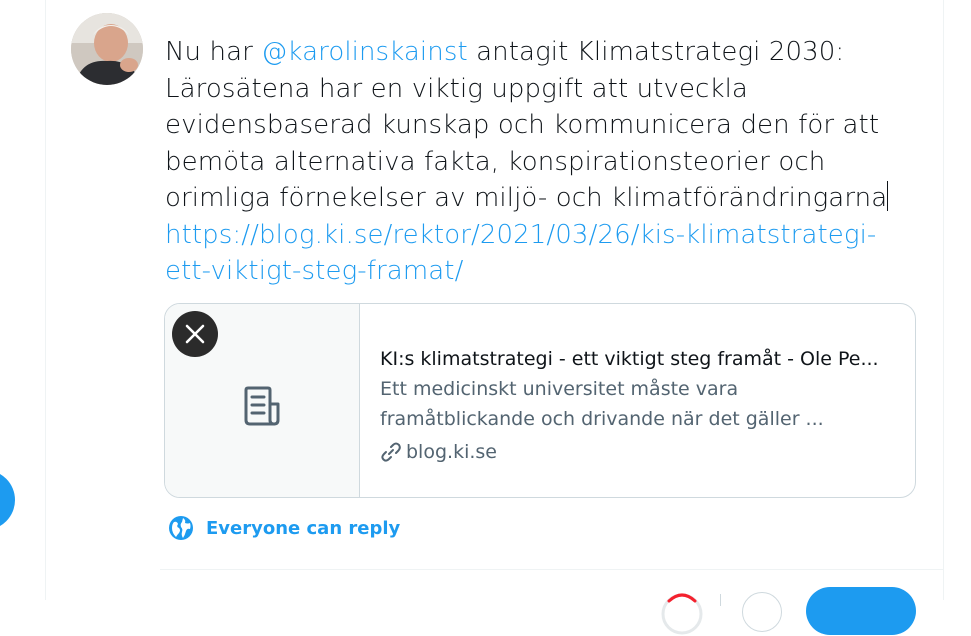 This screenshot has width=971, height=636. Describe the element at coordinates (181, 528) in the screenshot. I see `globe-icon` at that location.